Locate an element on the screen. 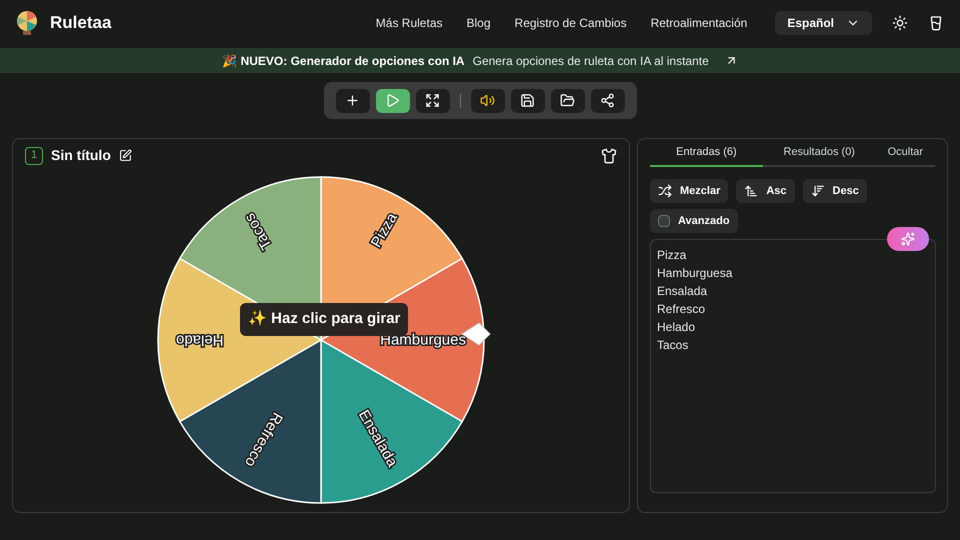 The height and width of the screenshot is (540, 960). panel-tab: Resultados (0) is located at coordinates (819, 153).